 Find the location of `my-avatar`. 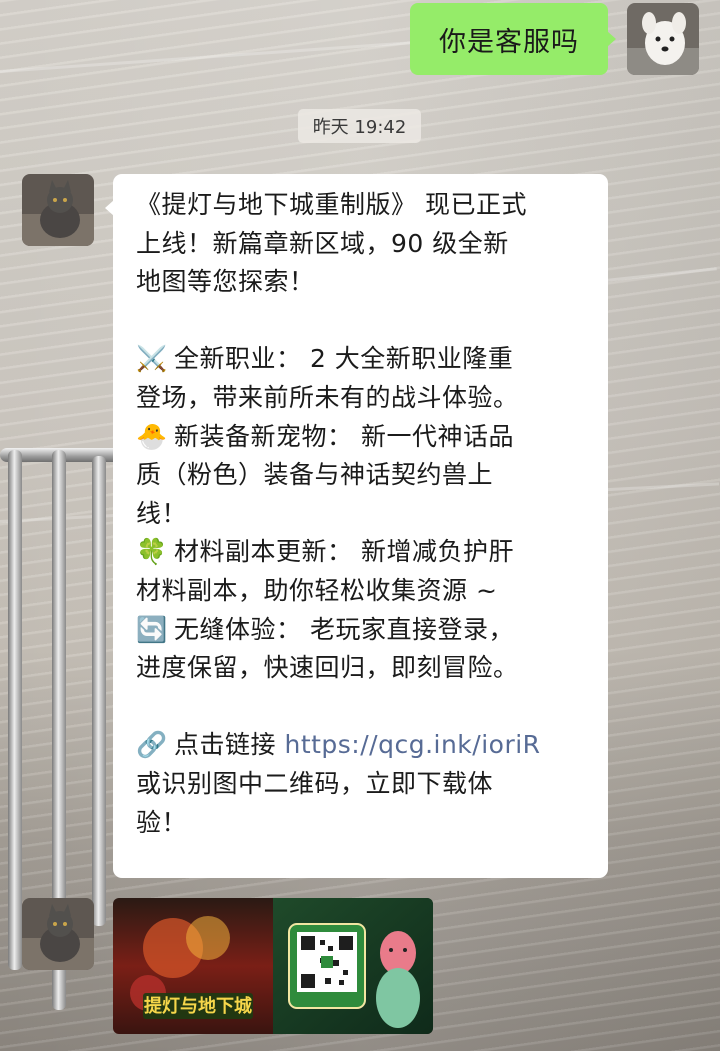

my-avatar is located at coordinates (663, 39).